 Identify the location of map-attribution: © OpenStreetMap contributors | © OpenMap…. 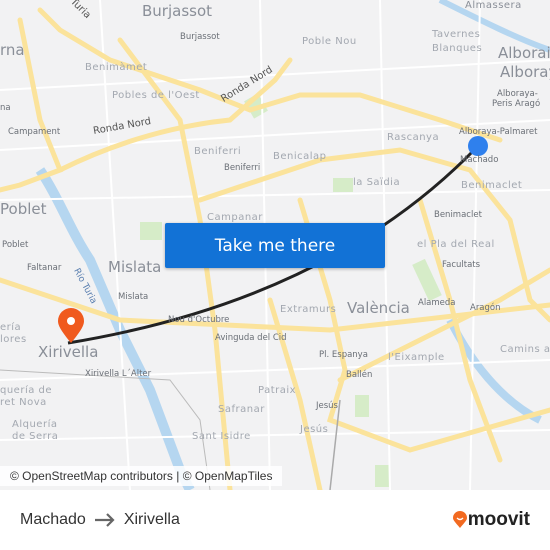
(141, 476).